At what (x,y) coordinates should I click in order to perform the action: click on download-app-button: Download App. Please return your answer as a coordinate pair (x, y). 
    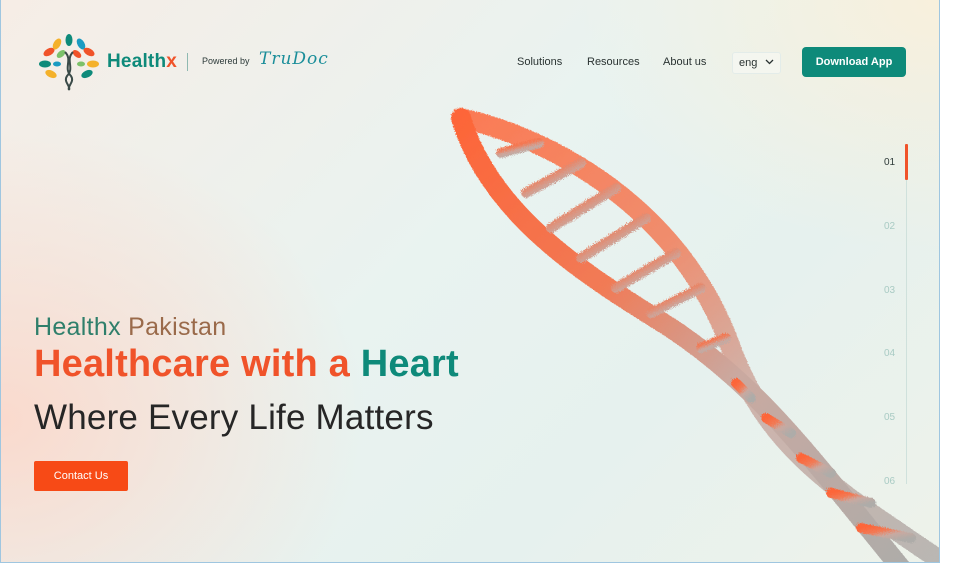
    Looking at the image, I should click on (854, 62).